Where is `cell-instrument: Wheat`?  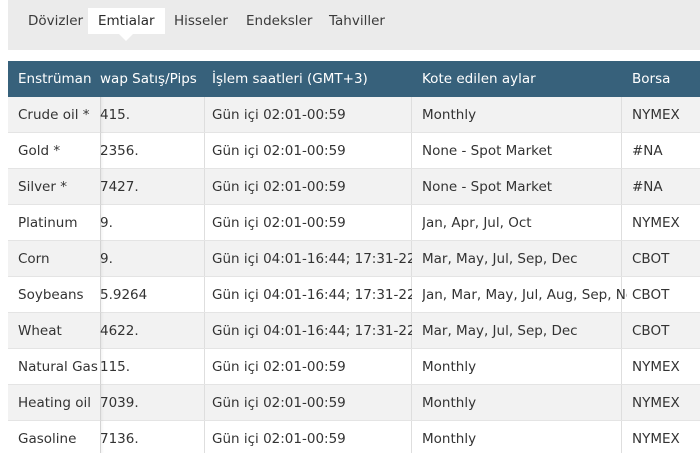 cell-instrument: Wheat is located at coordinates (40, 331).